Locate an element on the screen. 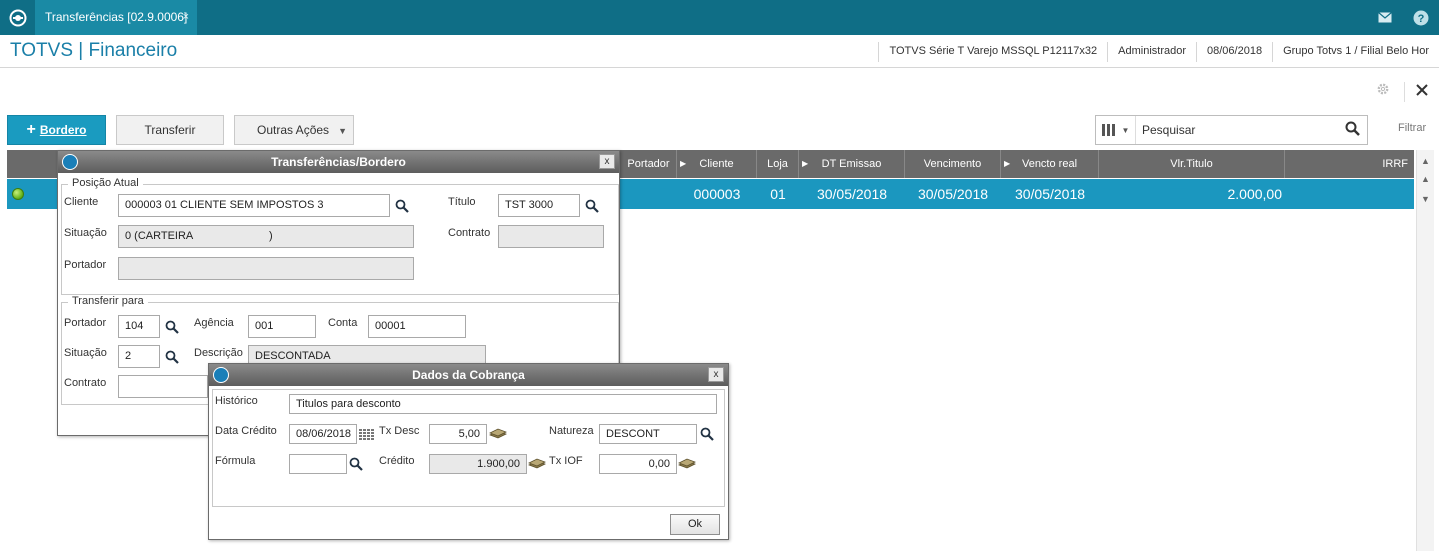 The width and height of the screenshot is (1439, 551). status-ok-icon is located at coordinates (18, 194).